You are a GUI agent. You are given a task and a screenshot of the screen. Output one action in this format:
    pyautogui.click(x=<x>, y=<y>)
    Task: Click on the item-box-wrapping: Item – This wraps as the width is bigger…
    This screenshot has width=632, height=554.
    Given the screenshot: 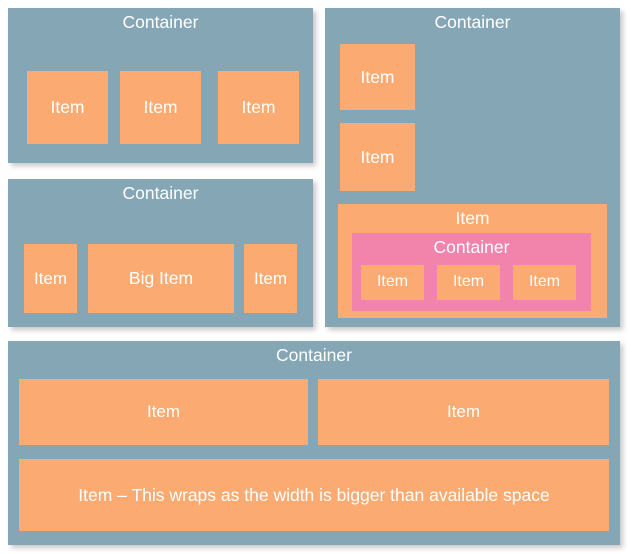 What is the action you would take?
    pyautogui.click(x=314, y=495)
    